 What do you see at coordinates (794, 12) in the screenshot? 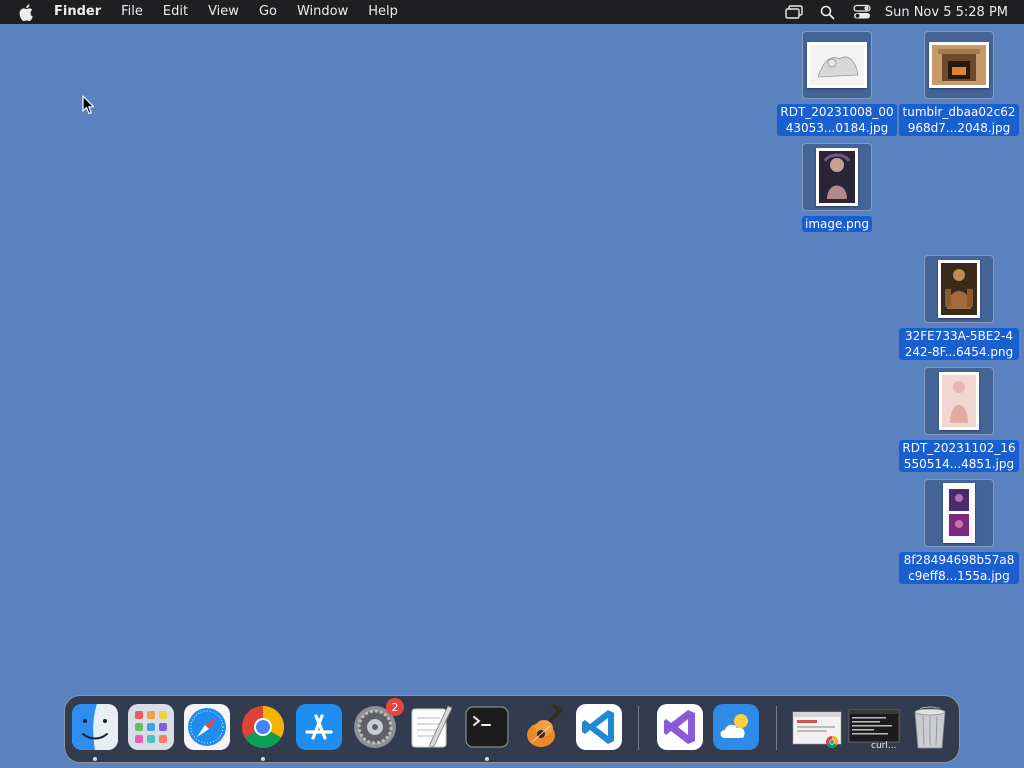
I see `screen-mirroring-icon` at bounding box center [794, 12].